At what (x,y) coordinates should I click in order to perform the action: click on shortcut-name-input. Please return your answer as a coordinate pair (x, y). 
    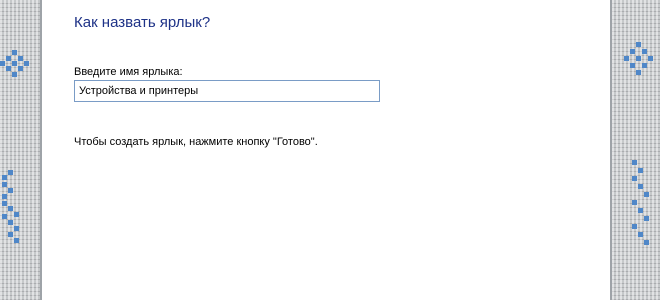
    Looking at the image, I should click on (227, 91).